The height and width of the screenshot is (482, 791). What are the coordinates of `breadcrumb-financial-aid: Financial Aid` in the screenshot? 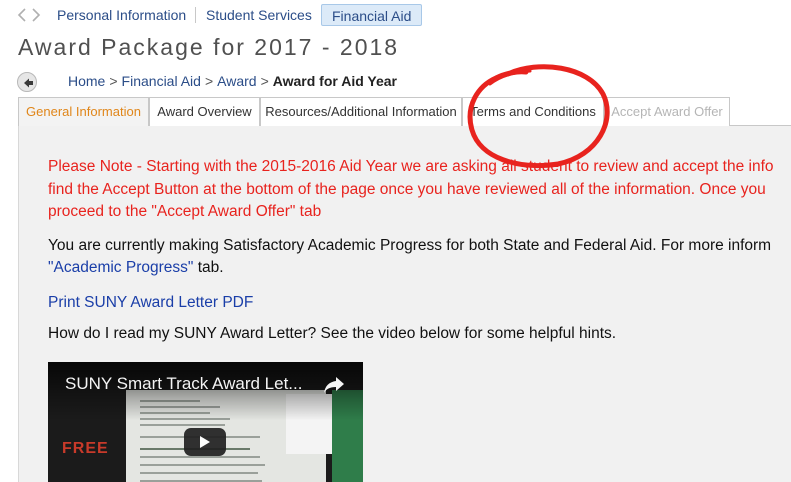 It's located at (161, 81).